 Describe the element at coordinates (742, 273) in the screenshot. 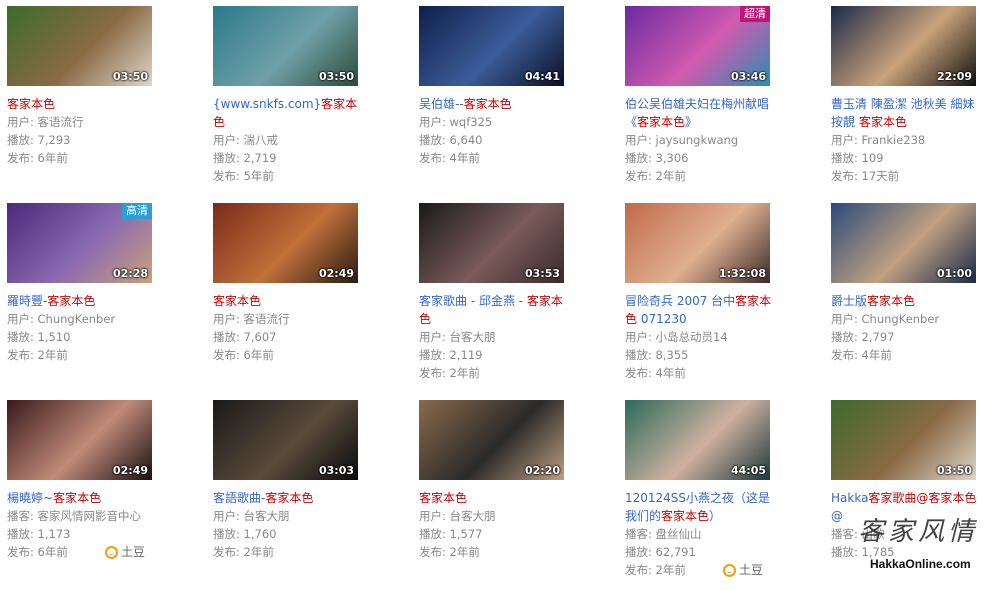

I see `video-duration: 1:32:08` at that location.